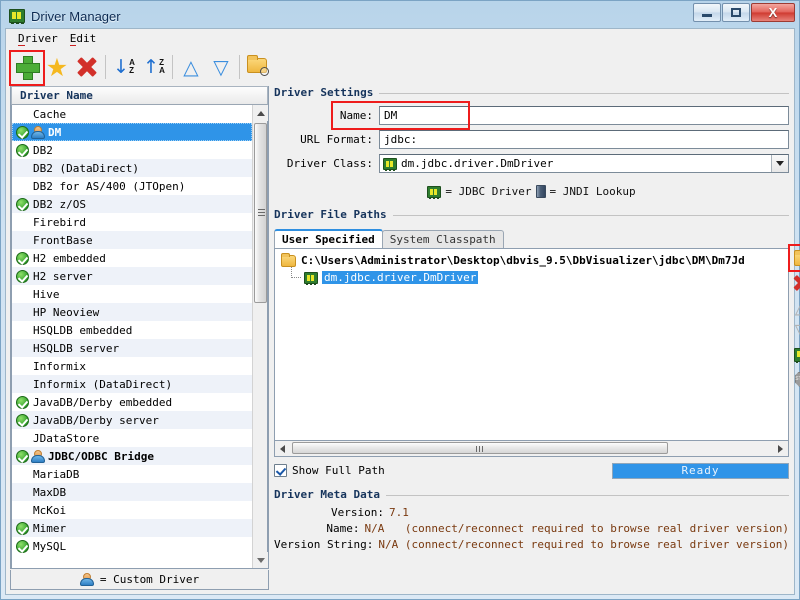 The image size is (800, 600). I want to click on add-path-folder-button, so click(794, 258).